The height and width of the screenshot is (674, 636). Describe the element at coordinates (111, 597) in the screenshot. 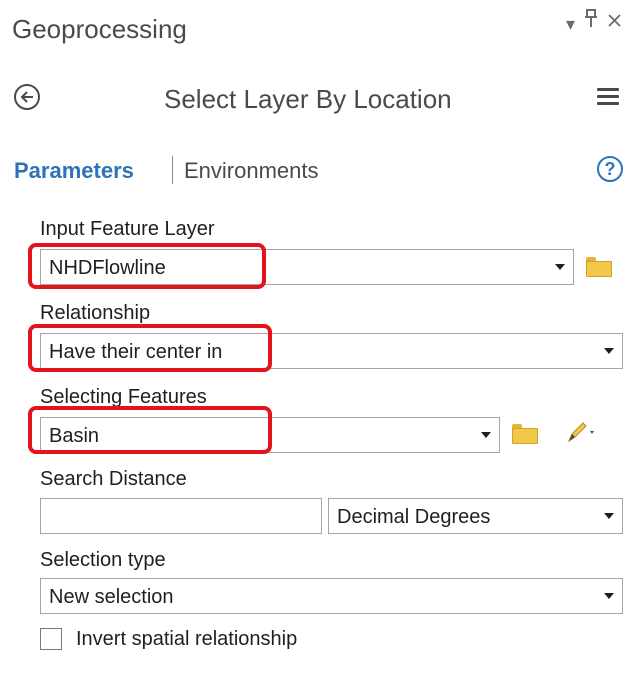

I see `selection-type-value: New selection` at that location.